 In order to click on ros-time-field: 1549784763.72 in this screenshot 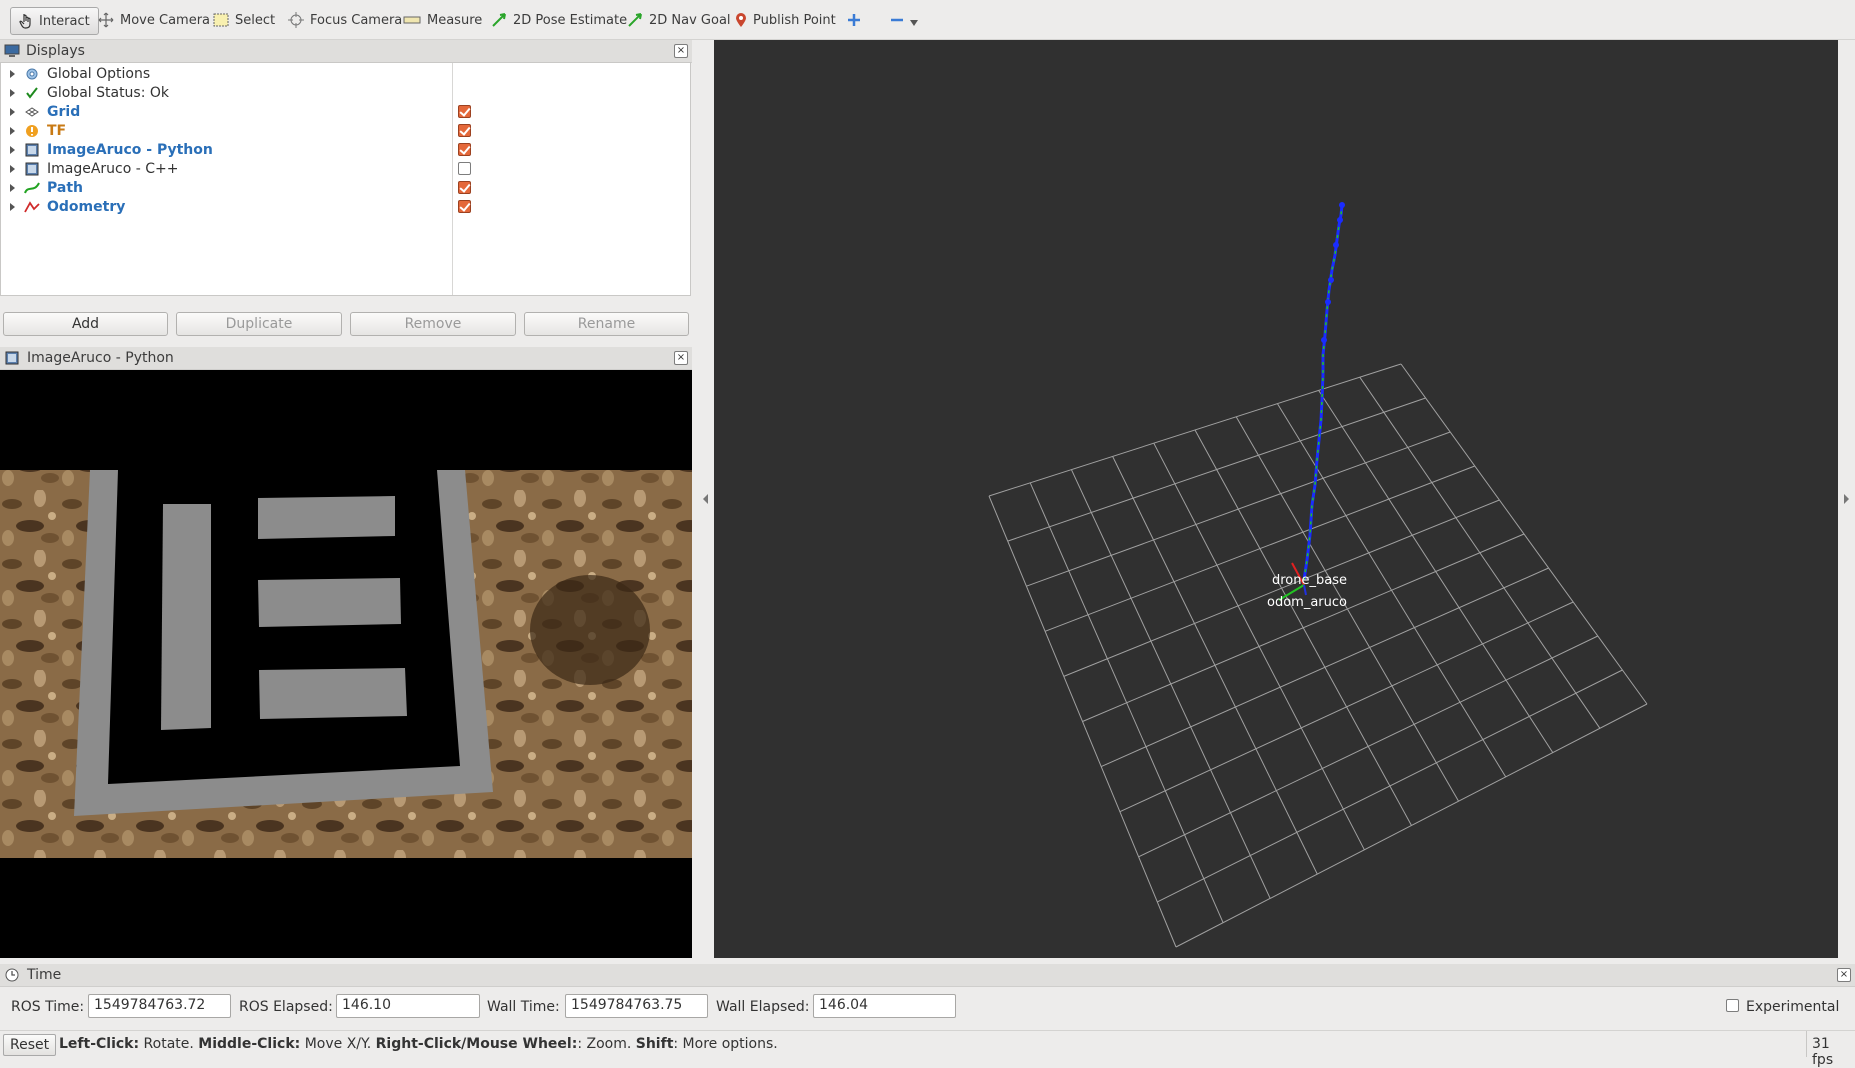, I will do `click(159, 1006)`.